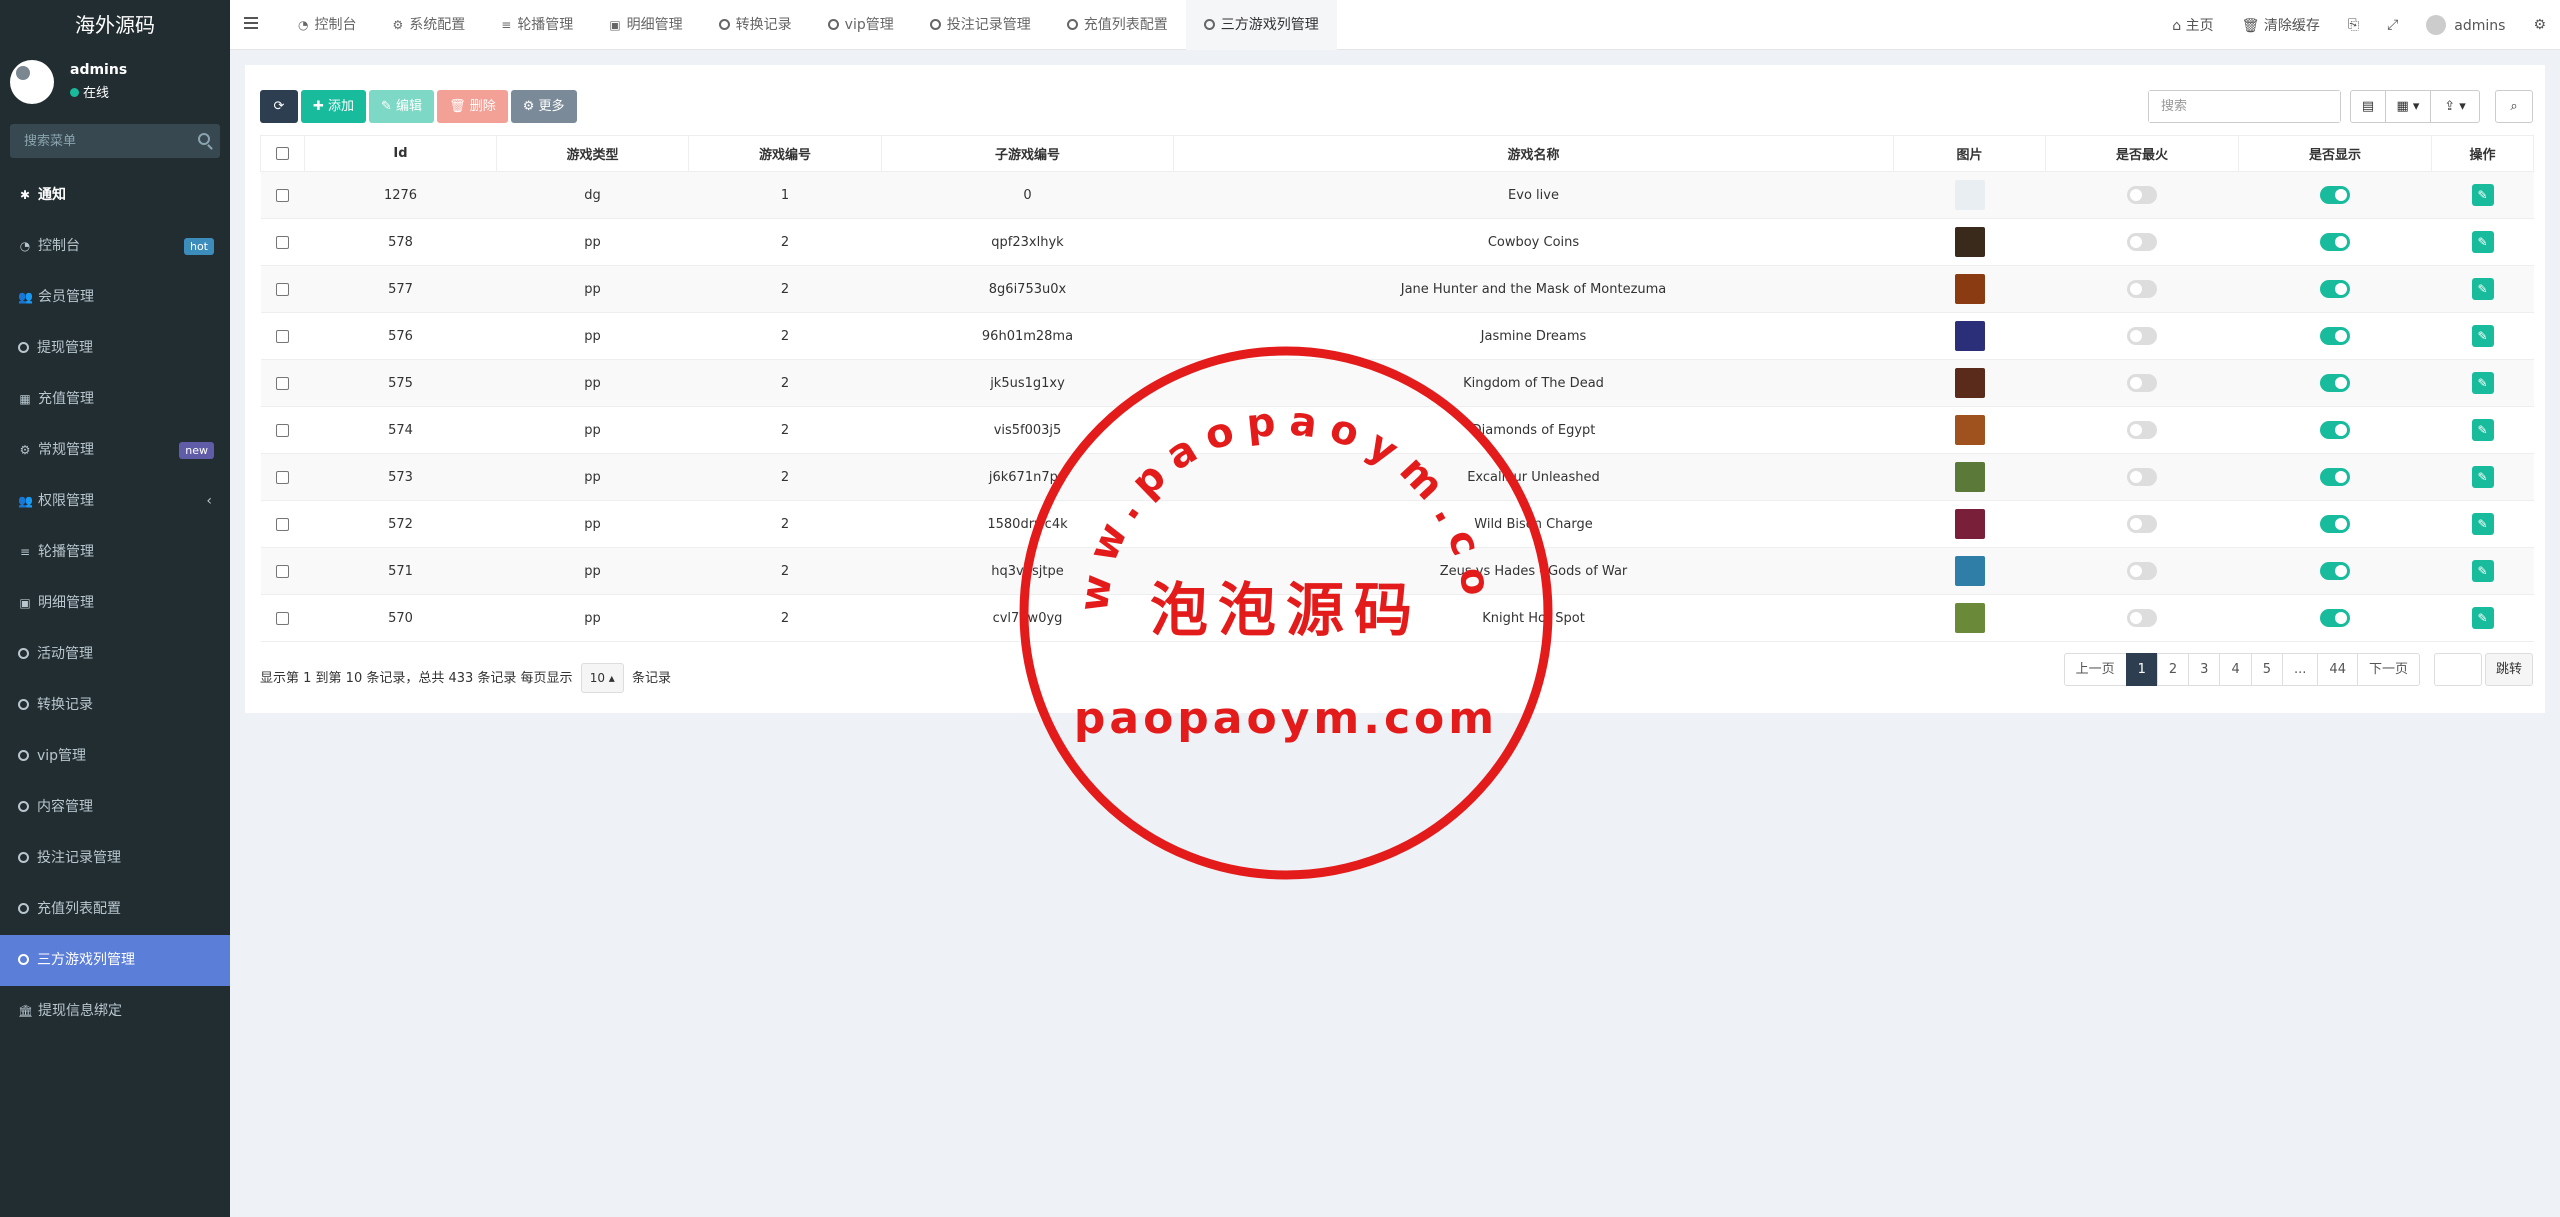  I want to click on app-logo: 海外源码, so click(115, 25).